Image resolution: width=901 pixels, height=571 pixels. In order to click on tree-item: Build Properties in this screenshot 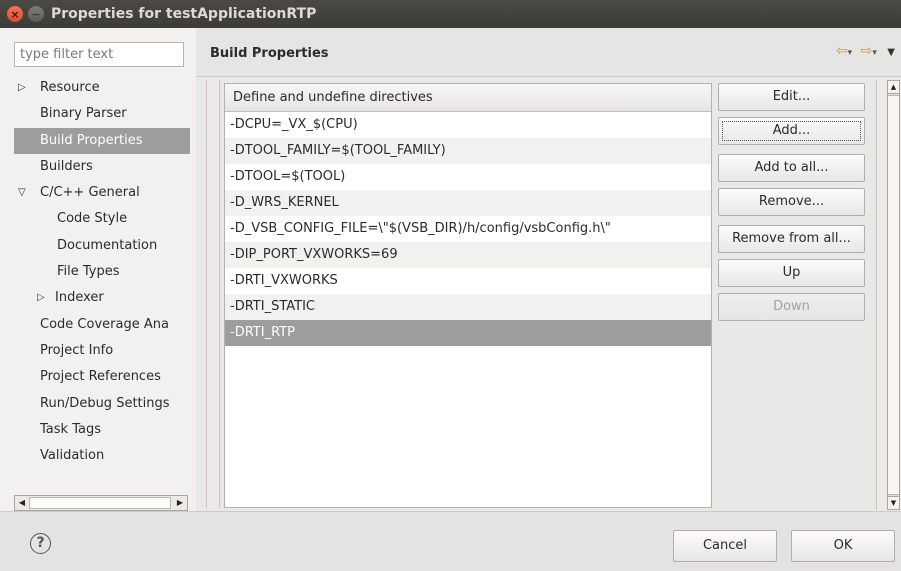, I will do `click(102, 140)`.